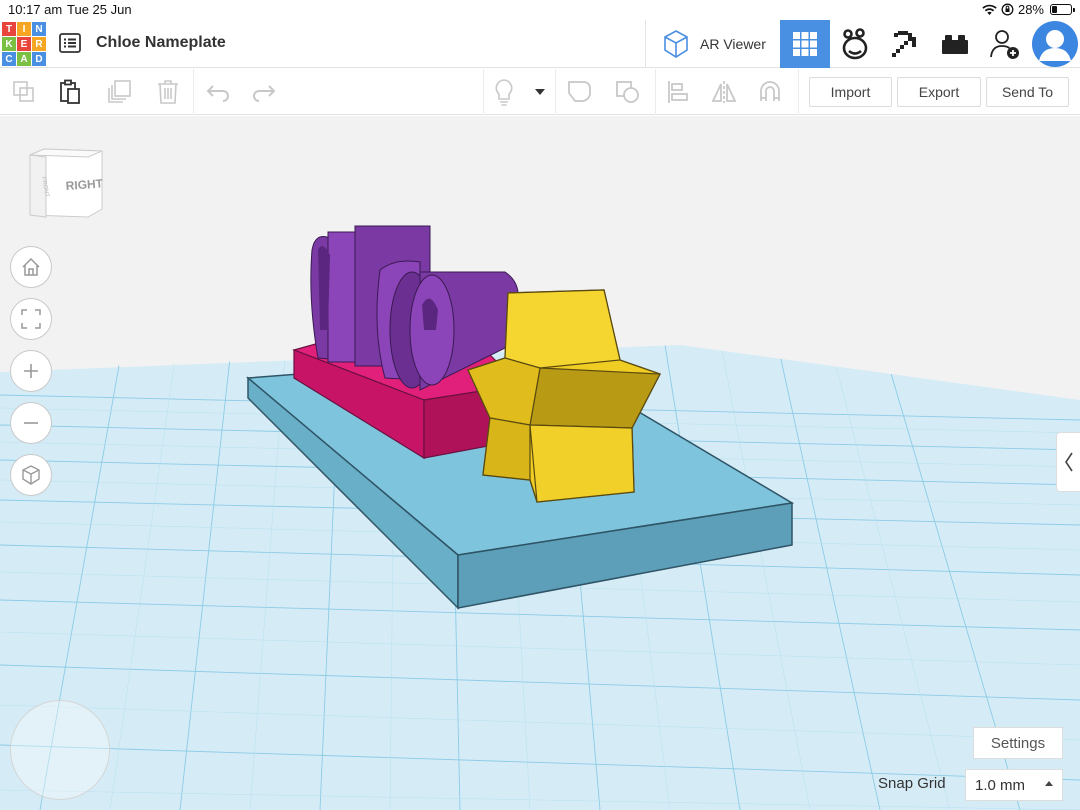  What do you see at coordinates (35, 9) in the screenshot?
I see `status-time: 10:17 am` at bounding box center [35, 9].